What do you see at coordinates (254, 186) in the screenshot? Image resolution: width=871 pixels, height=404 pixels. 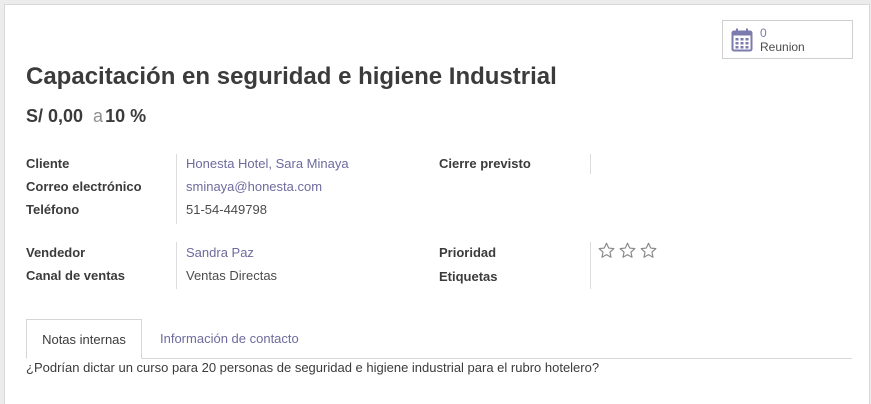 I see `email-field: sminaya@honesta.com` at bounding box center [254, 186].